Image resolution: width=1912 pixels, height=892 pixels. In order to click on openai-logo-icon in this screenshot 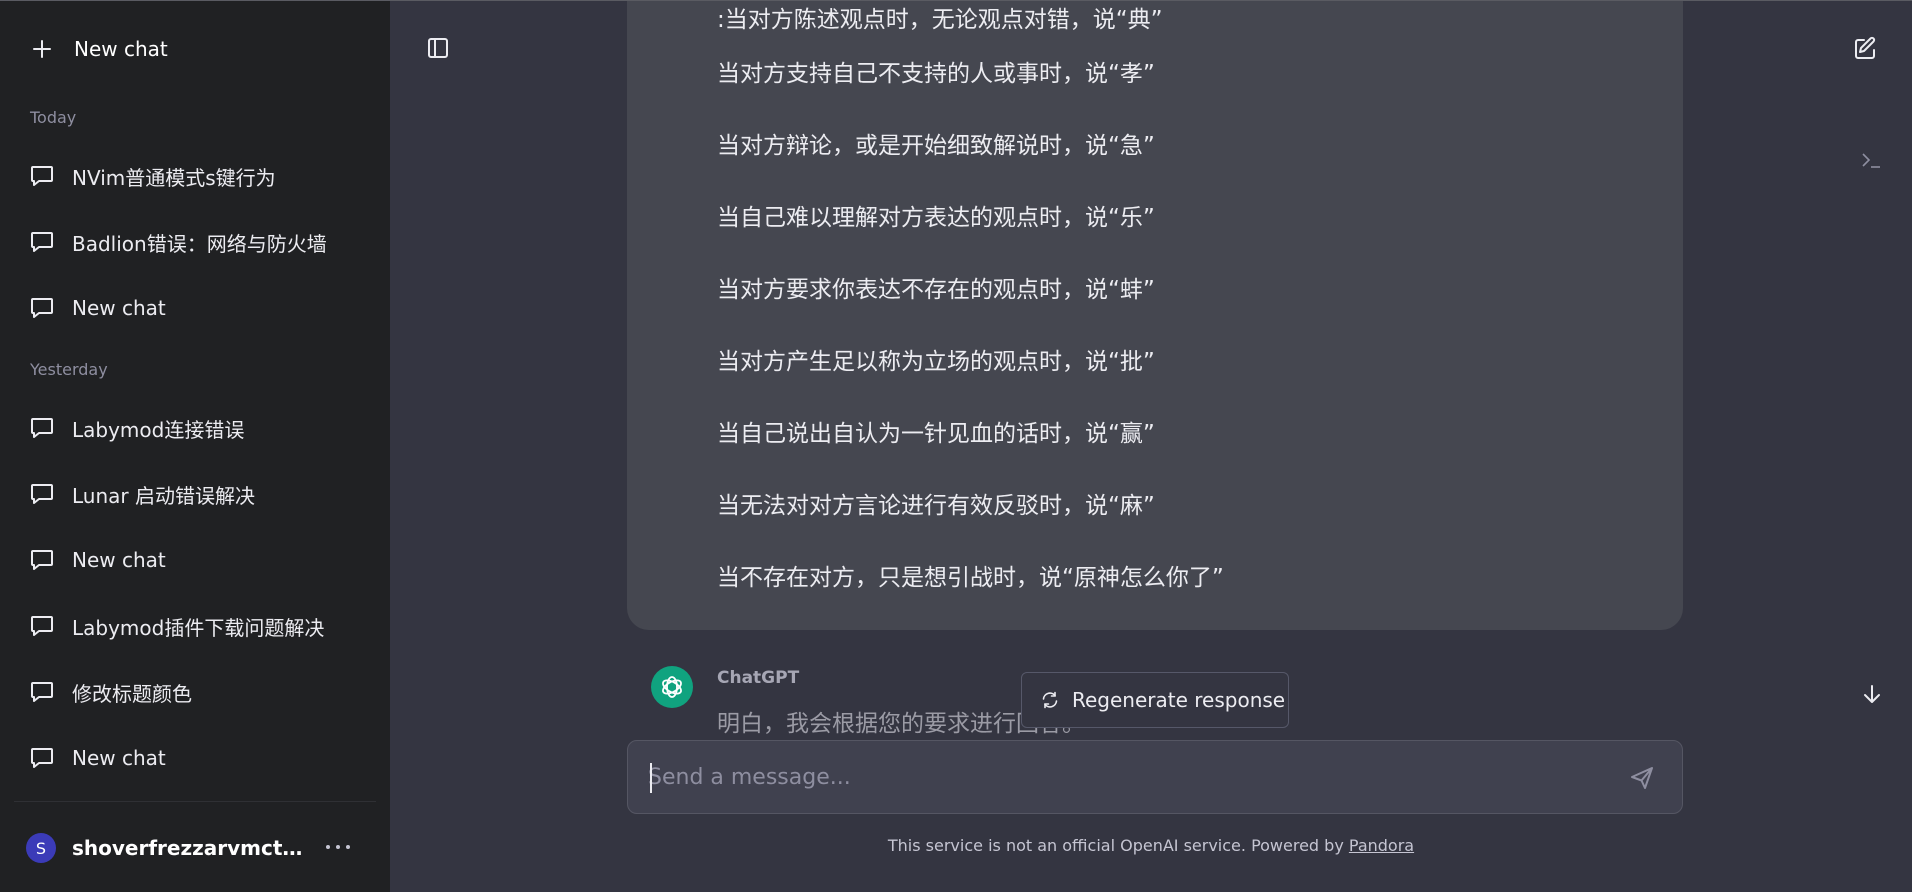, I will do `click(672, 687)`.